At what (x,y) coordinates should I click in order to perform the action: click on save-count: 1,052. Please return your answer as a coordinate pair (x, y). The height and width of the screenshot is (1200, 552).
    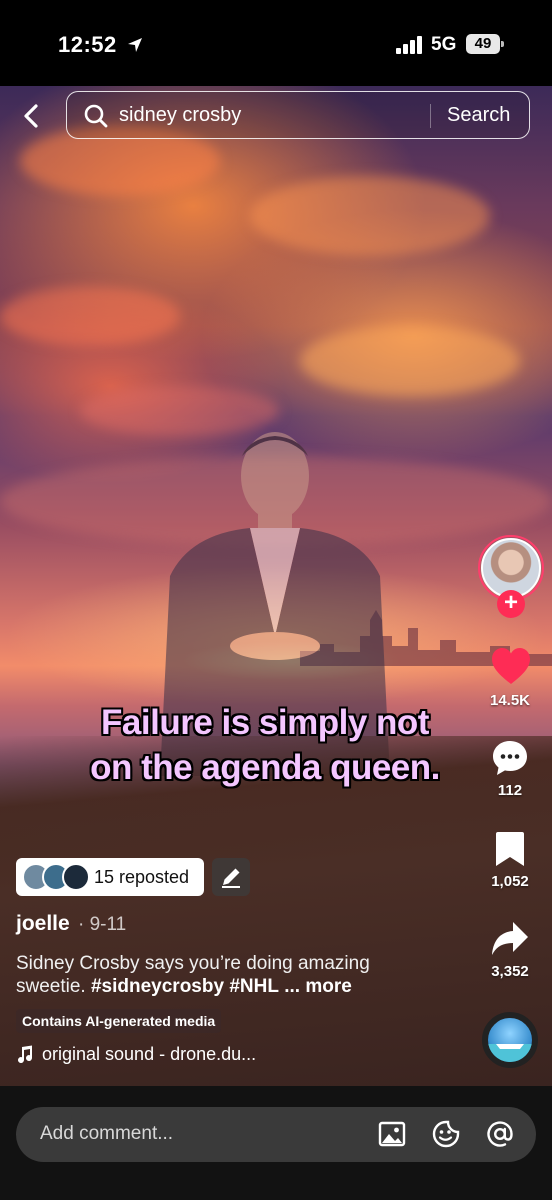
    Looking at the image, I should click on (510, 881).